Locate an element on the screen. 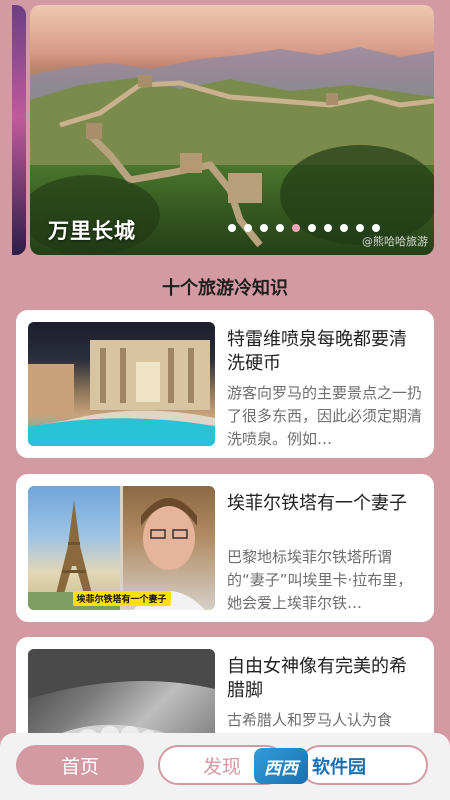 The image size is (450, 800). site-logo-badge: 西西 is located at coordinates (281, 766).